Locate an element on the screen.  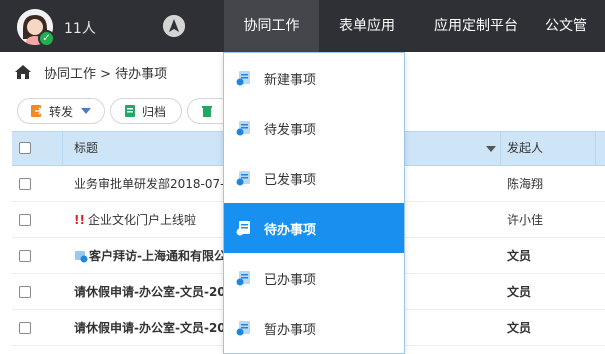
menu-item-done: 已办事项 is located at coordinates (314, 278).